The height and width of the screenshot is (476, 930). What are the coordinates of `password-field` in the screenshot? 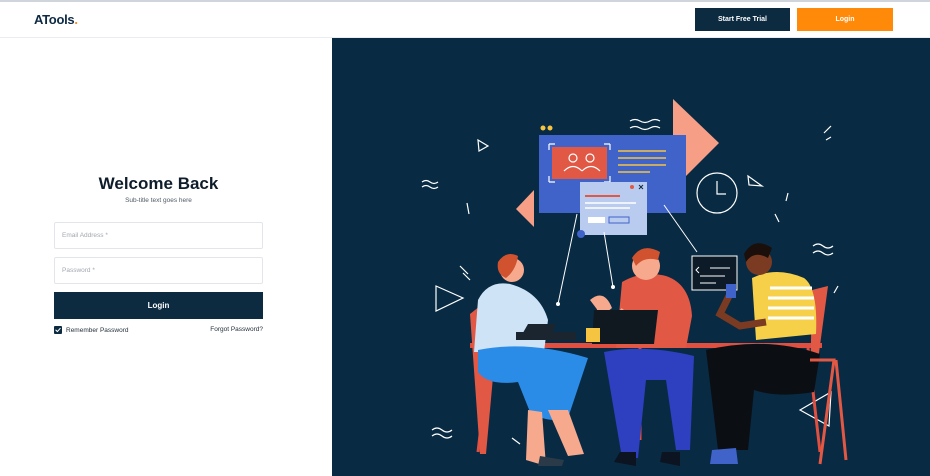 It's located at (158, 270).